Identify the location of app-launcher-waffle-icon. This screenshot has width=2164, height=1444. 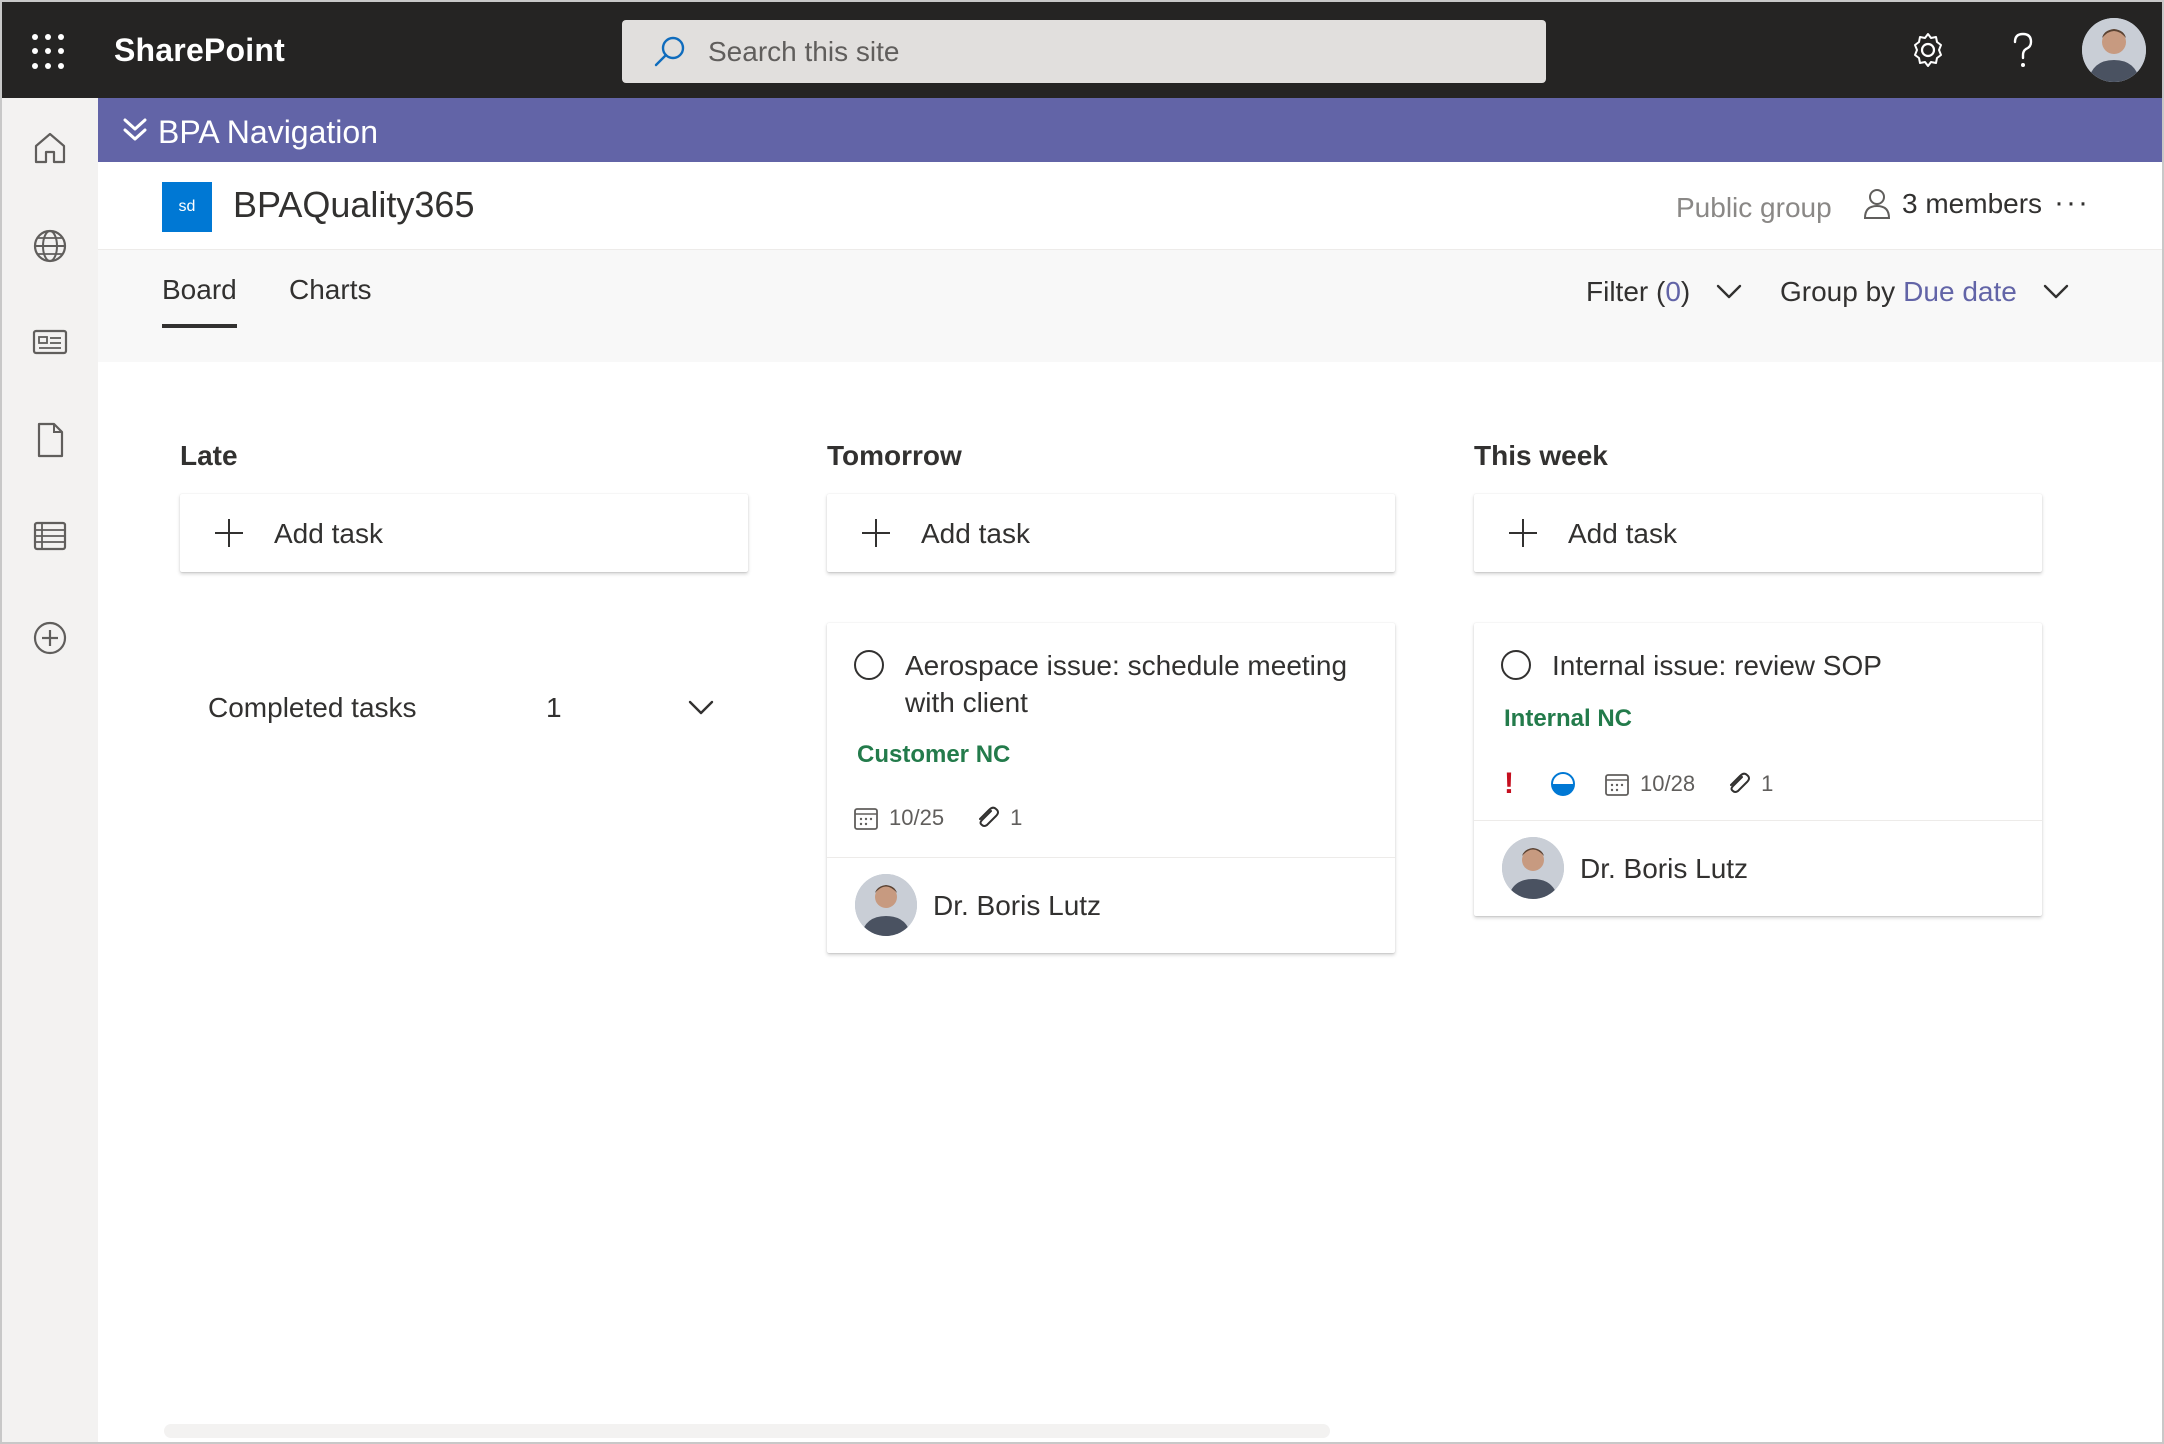
(50, 52).